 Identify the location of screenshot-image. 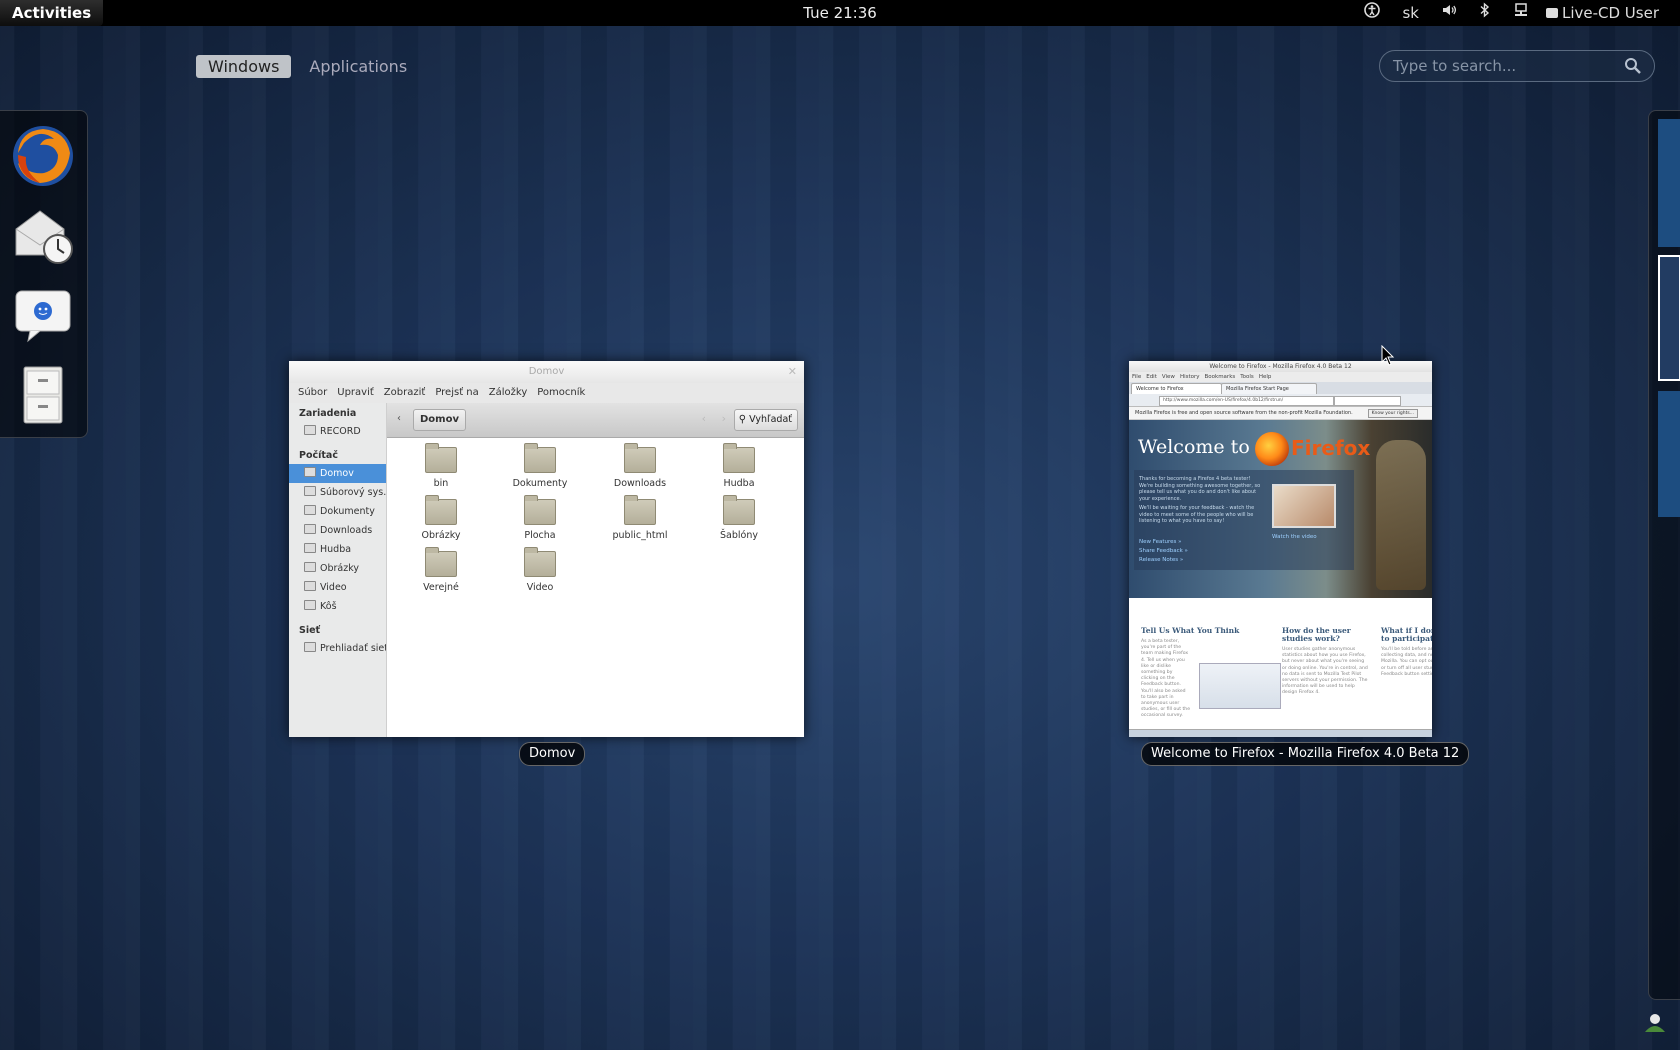
(1240, 686).